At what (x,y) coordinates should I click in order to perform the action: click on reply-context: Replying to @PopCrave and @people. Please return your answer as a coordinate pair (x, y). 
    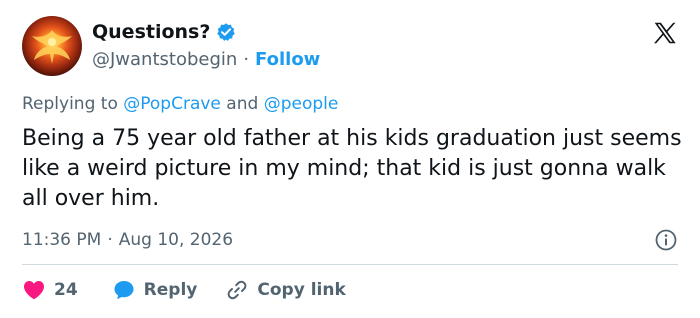
    Looking at the image, I should click on (180, 104).